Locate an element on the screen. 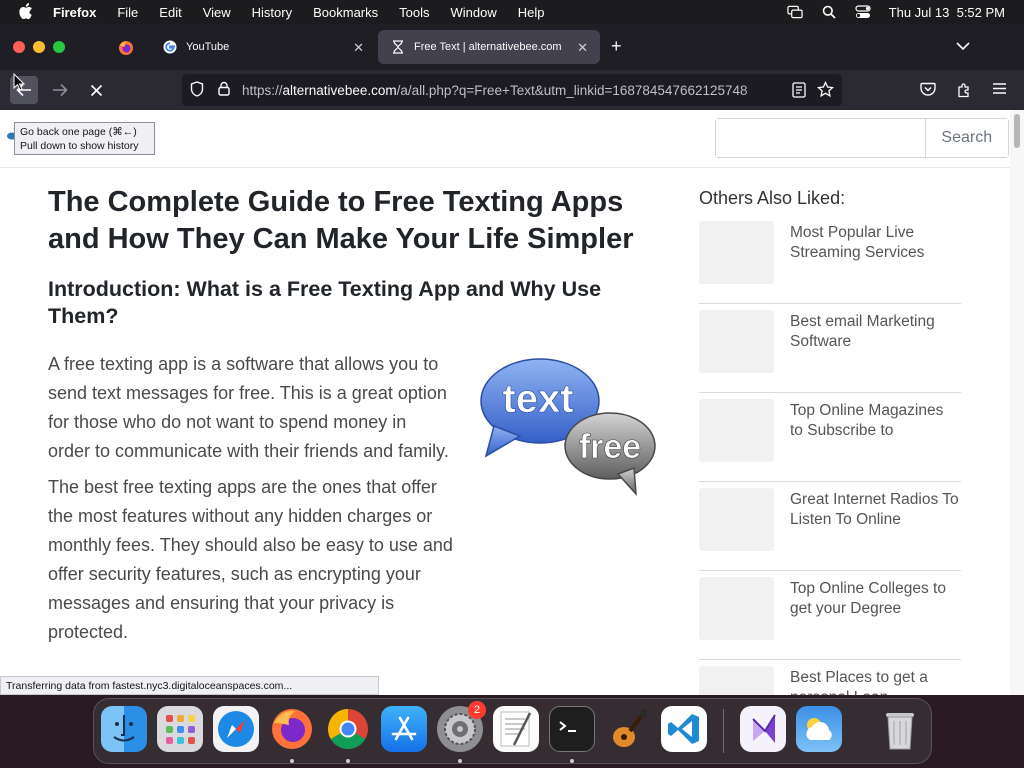 The width and height of the screenshot is (1024, 768). menu-bookmarks: Bookmarks is located at coordinates (345, 12).